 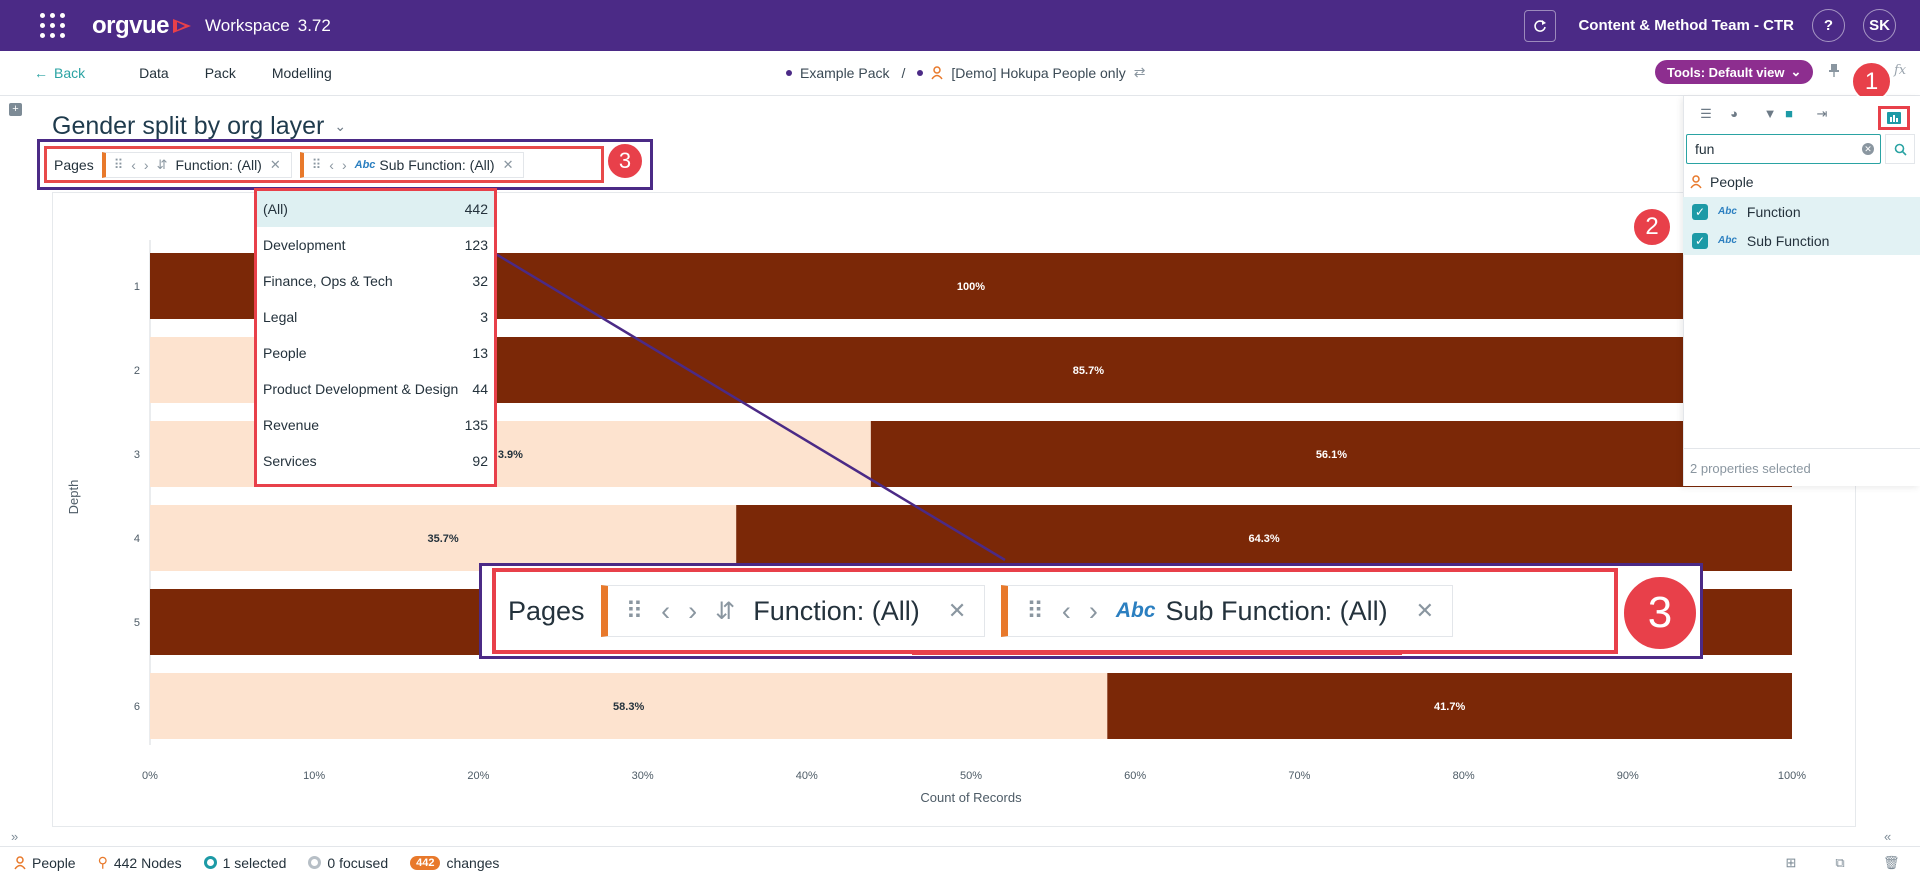 What do you see at coordinates (375, 245) in the screenshot?
I see `dropdown-item: Development 123` at bounding box center [375, 245].